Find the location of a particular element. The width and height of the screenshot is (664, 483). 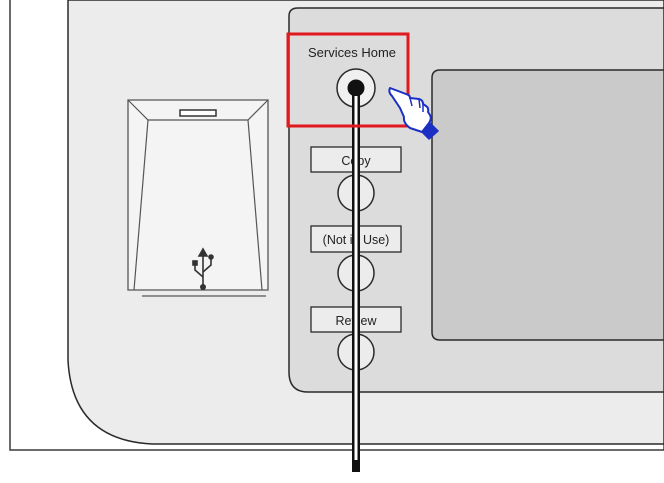

usb-port is located at coordinates (198, 198).